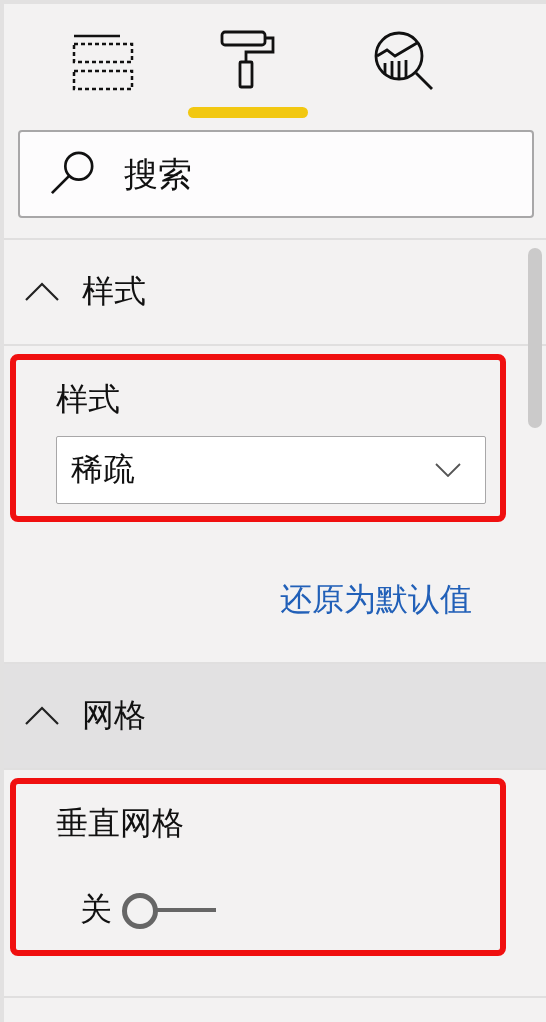 Image resolution: width=546 pixels, height=1022 pixels. Describe the element at coordinates (120, 823) in the screenshot. I see `setting-label: 垂直网格` at that location.